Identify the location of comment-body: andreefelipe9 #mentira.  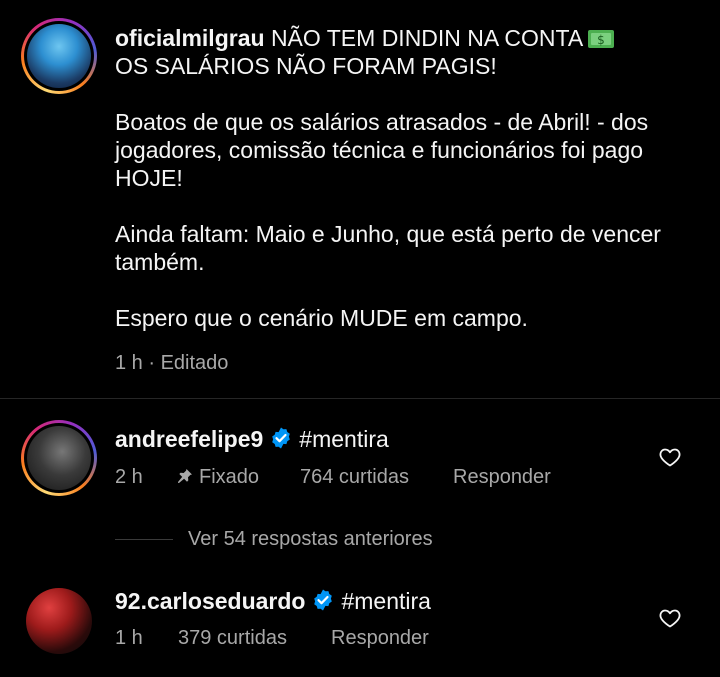
(252, 439).